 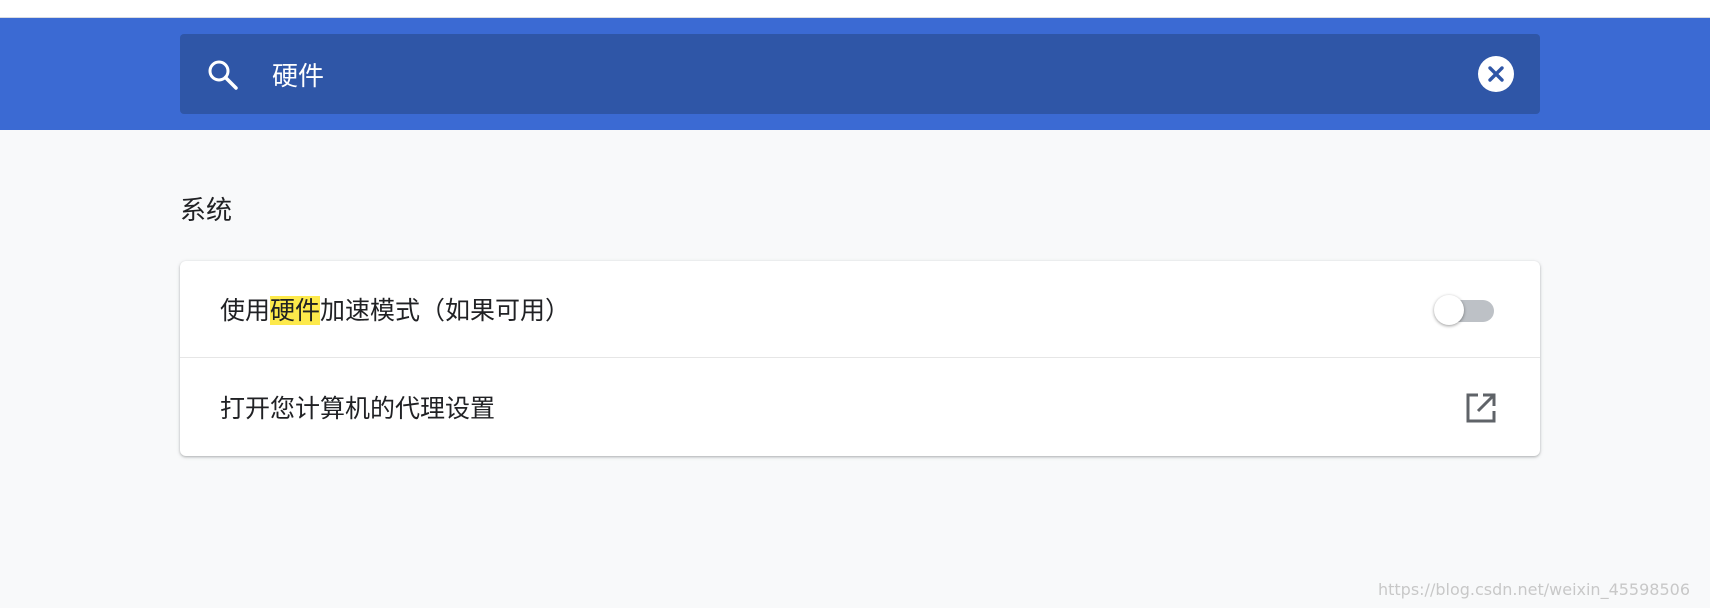 I want to click on external-link-icon, so click(x=1481, y=408).